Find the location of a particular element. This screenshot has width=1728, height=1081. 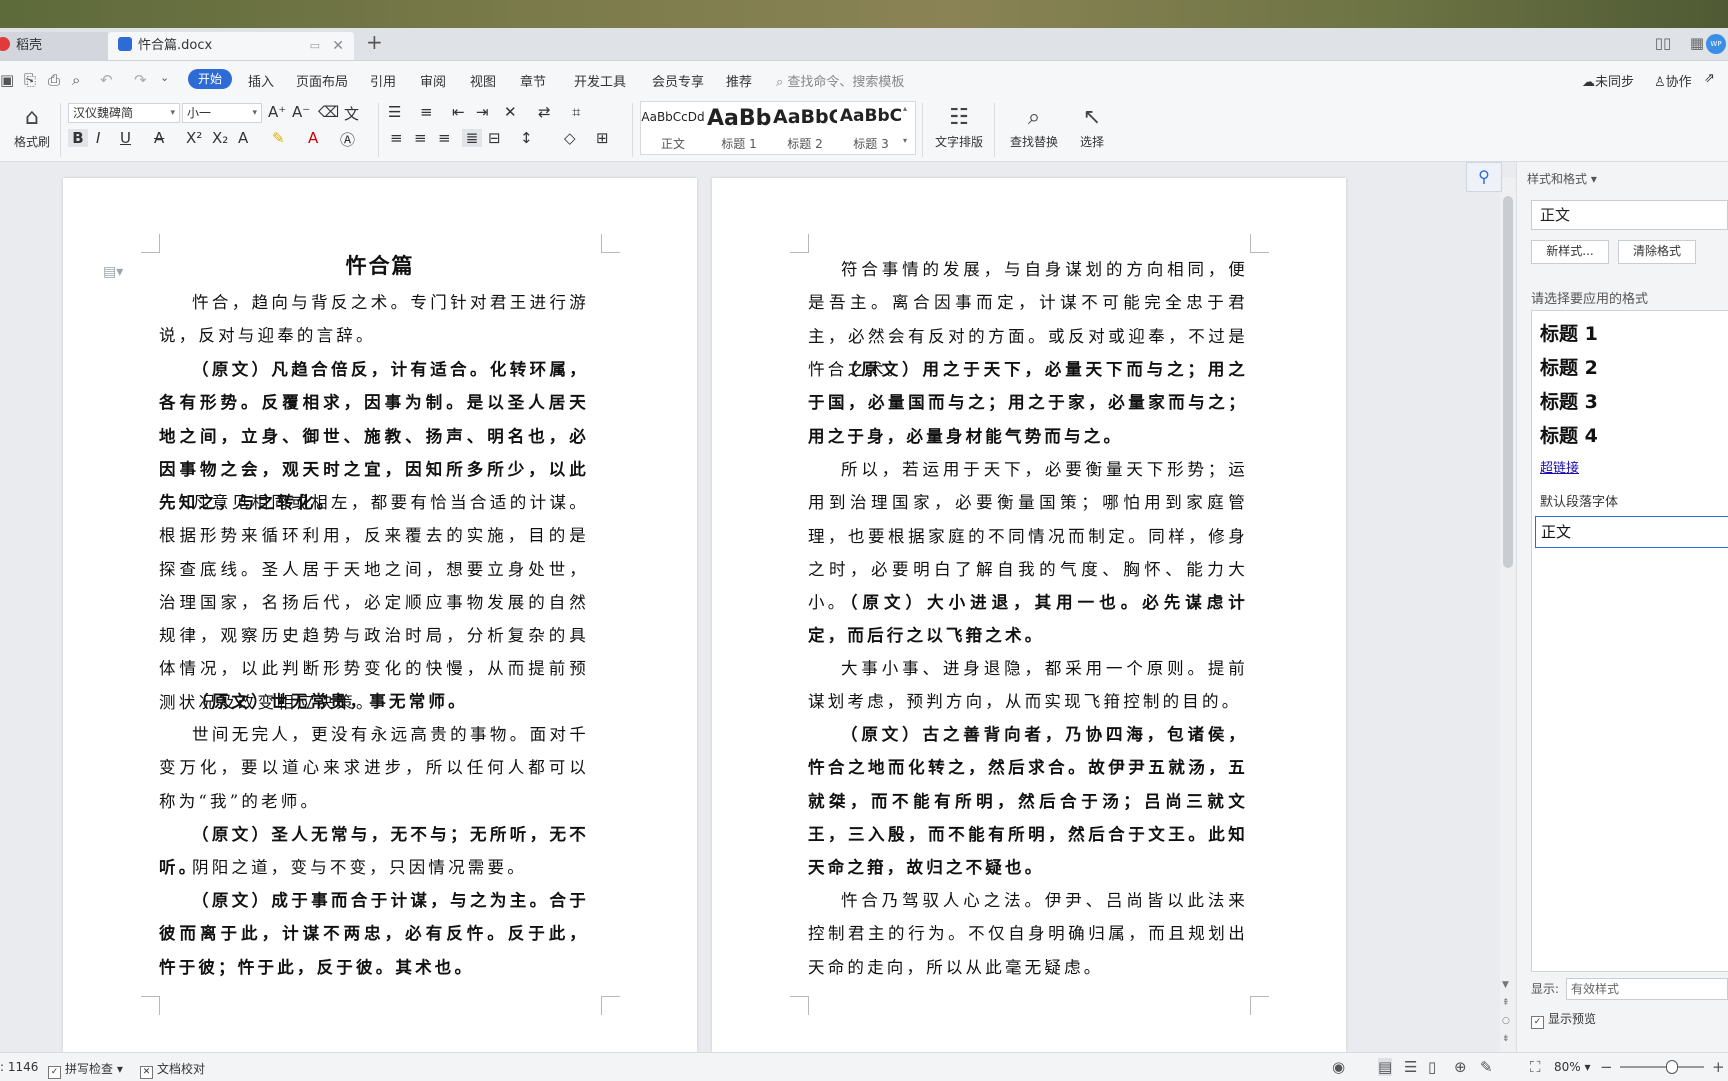

shading-icon: ◇ is located at coordinates (570, 138).